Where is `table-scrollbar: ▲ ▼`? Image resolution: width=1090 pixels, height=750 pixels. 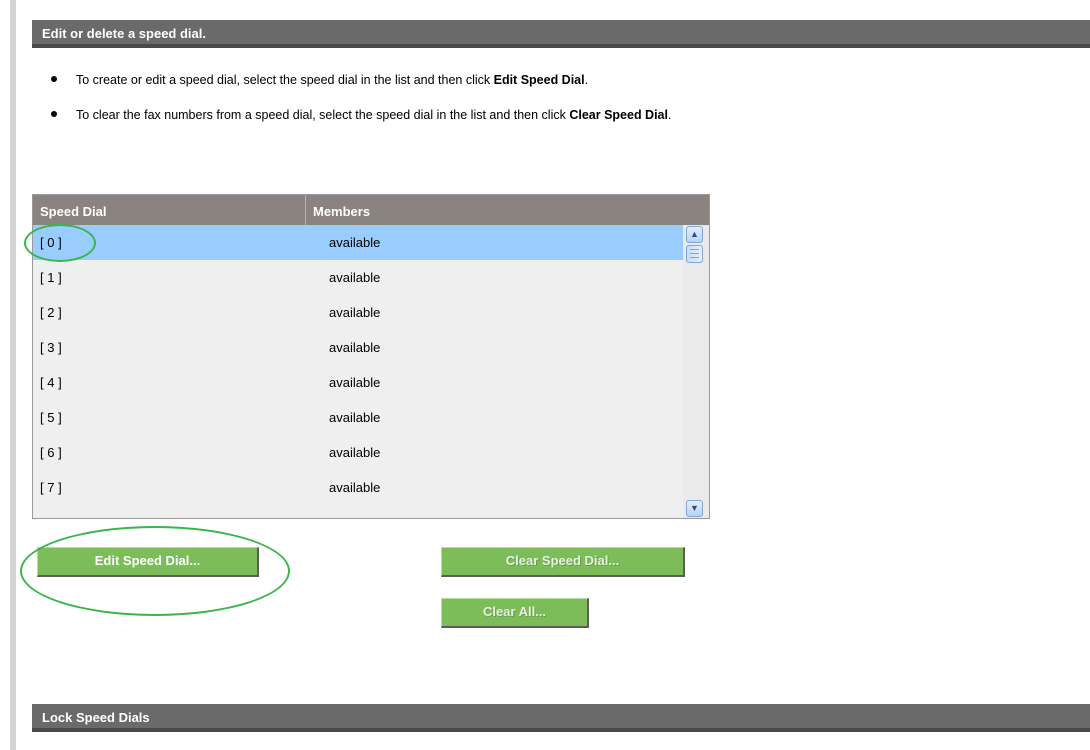
table-scrollbar: ▲ ▼ is located at coordinates (696, 371).